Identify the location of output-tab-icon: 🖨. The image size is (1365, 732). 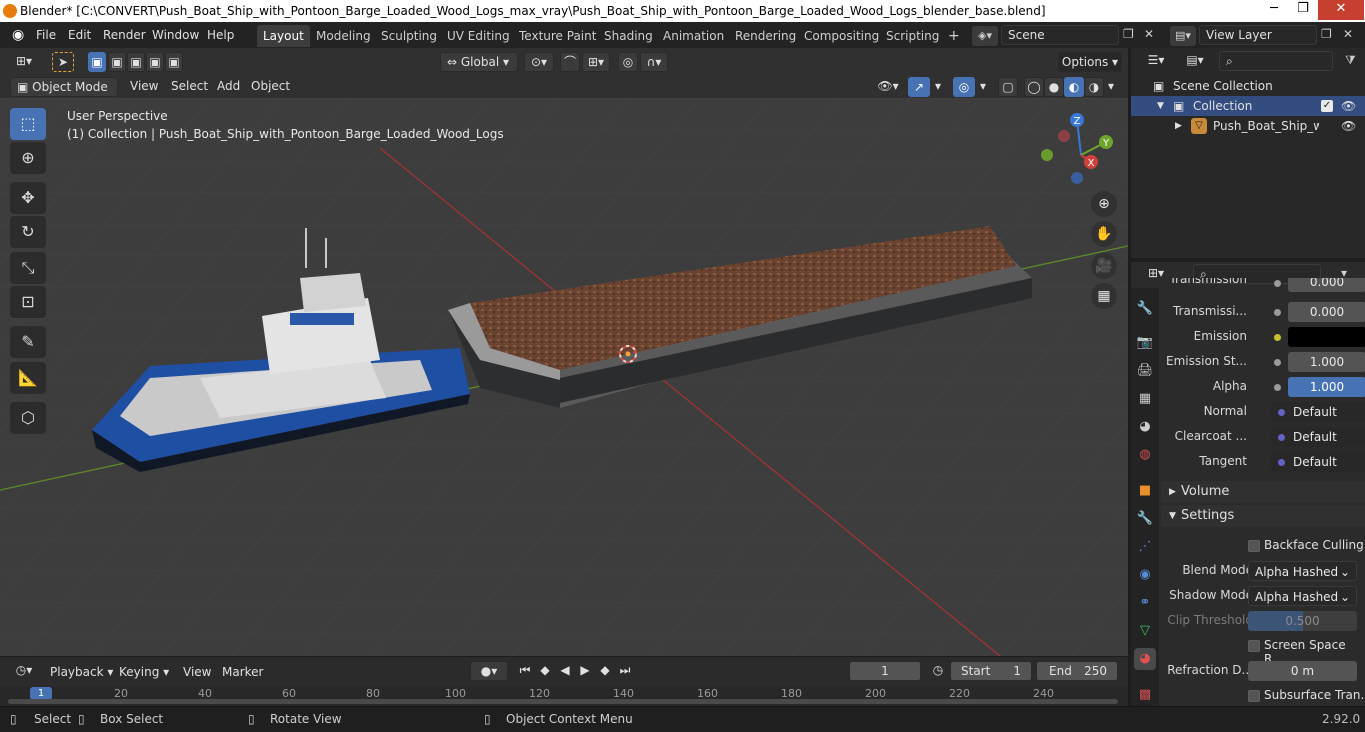
(1145, 371).